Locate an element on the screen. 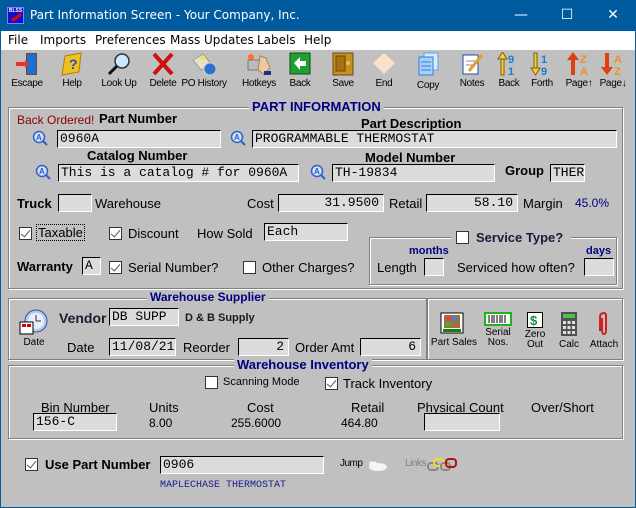 The image size is (636, 508). model-number-input: TH-19834 is located at coordinates (413, 173).